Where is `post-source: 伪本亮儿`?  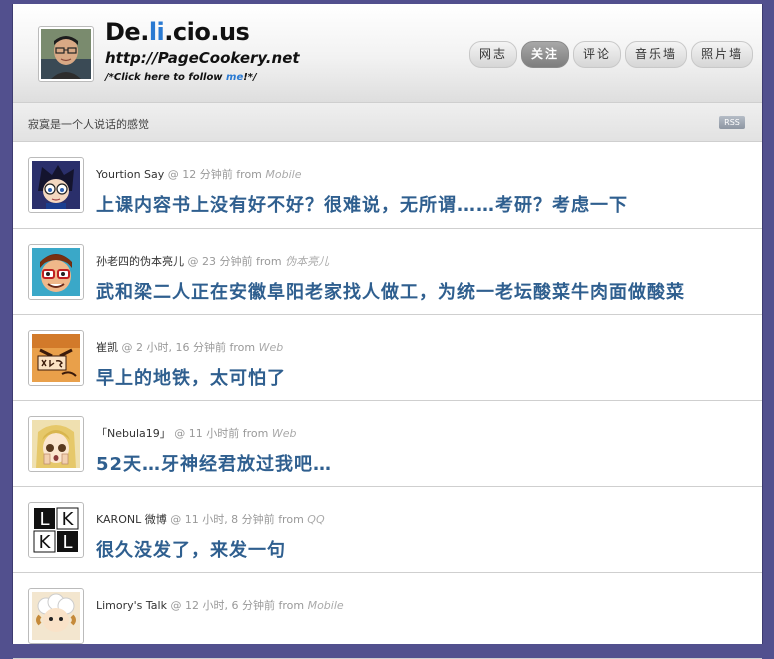 post-source: 伪本亮儿 is located at coordinates (307, 261).